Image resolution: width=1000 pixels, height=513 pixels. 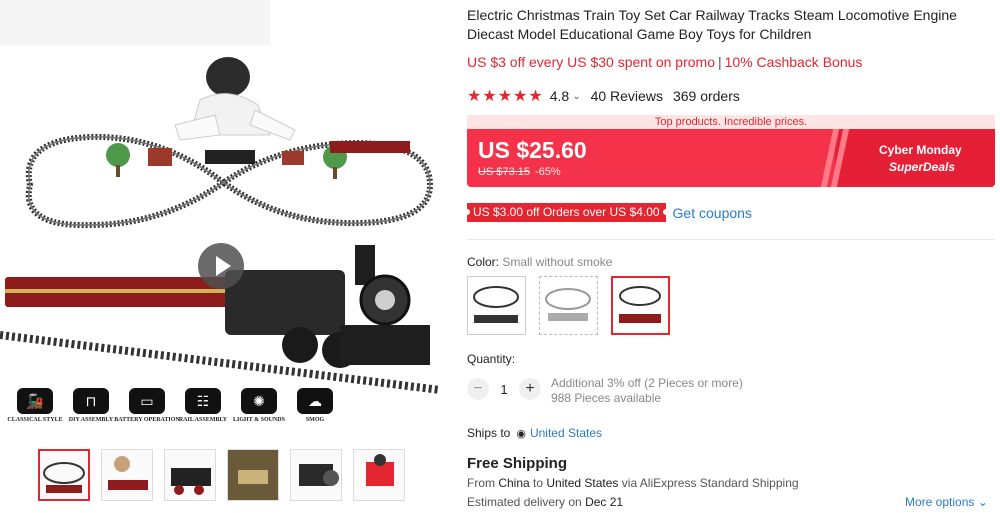 What do you see at coordinates (582, 483) in the screenshot?
I see `destination-country: United States` at bounding box center [582, 483].